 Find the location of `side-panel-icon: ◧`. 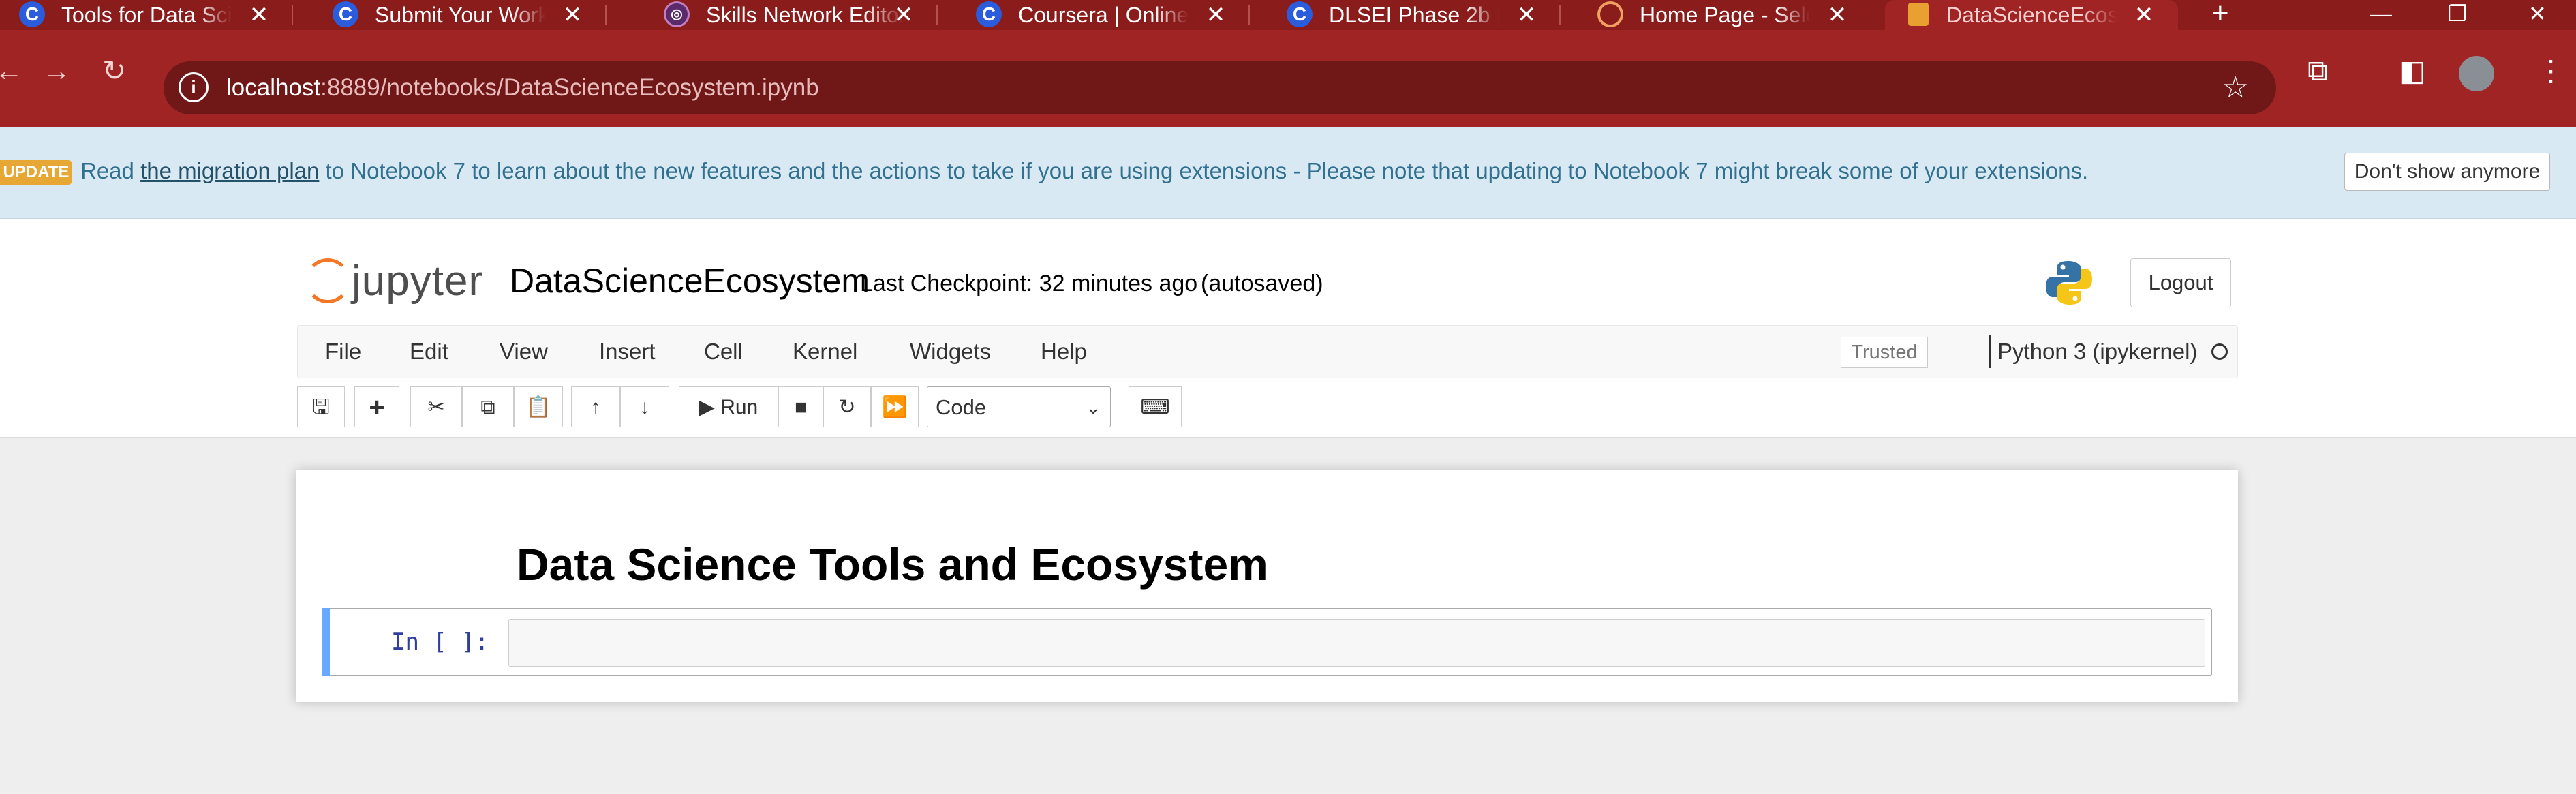

side-panel-icon: ◧ is located at coordinates (2412, 71).